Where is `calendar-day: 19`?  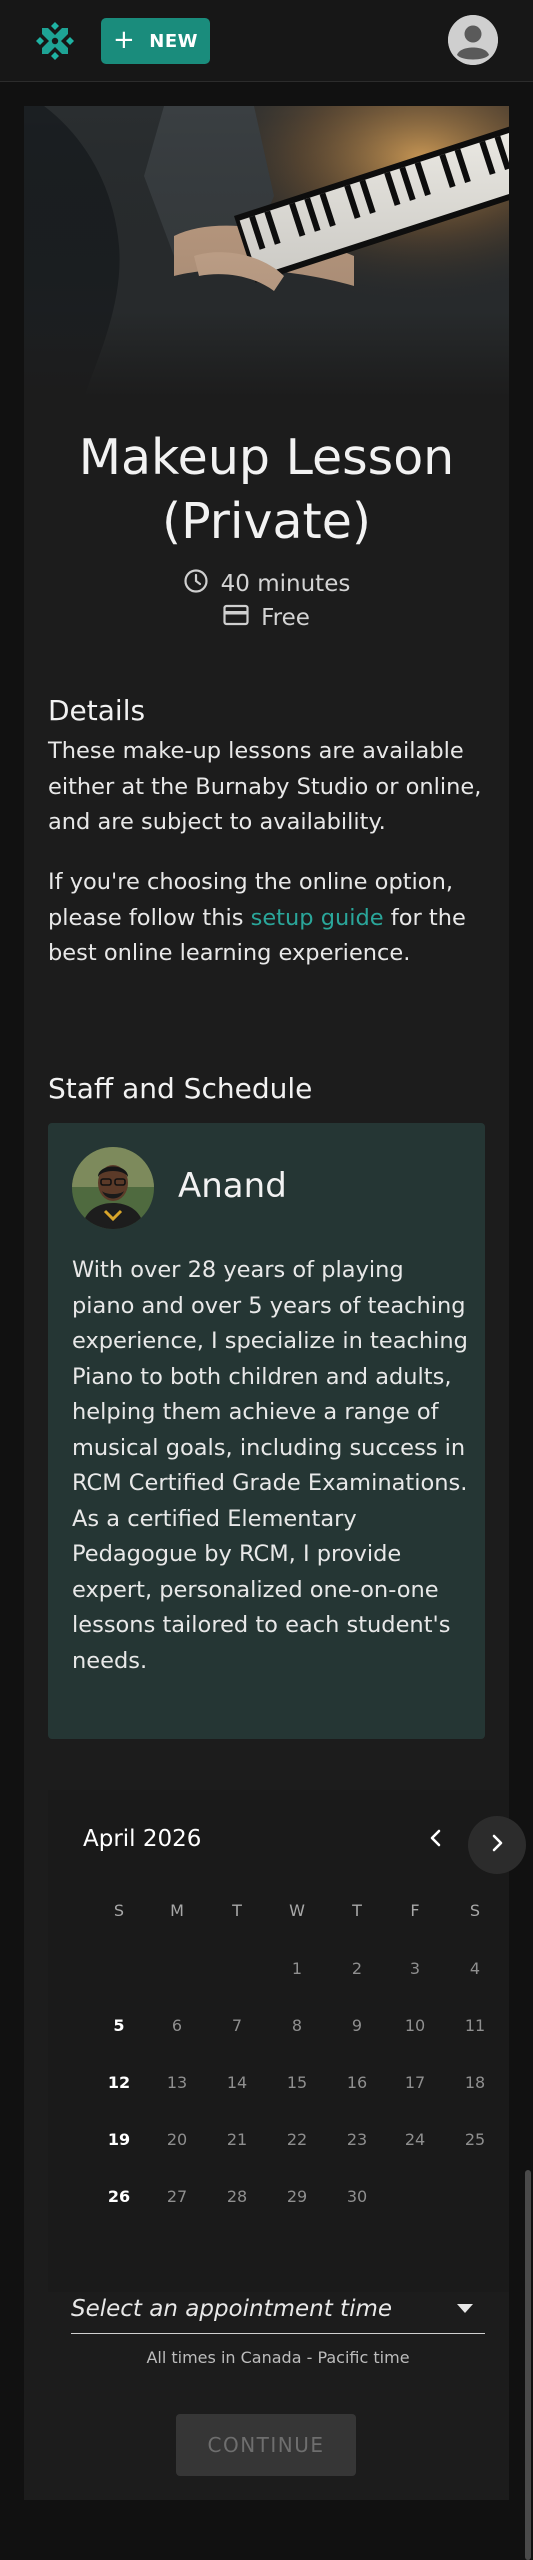
calendar-day: 19 is located at coordinates (119, 2139).